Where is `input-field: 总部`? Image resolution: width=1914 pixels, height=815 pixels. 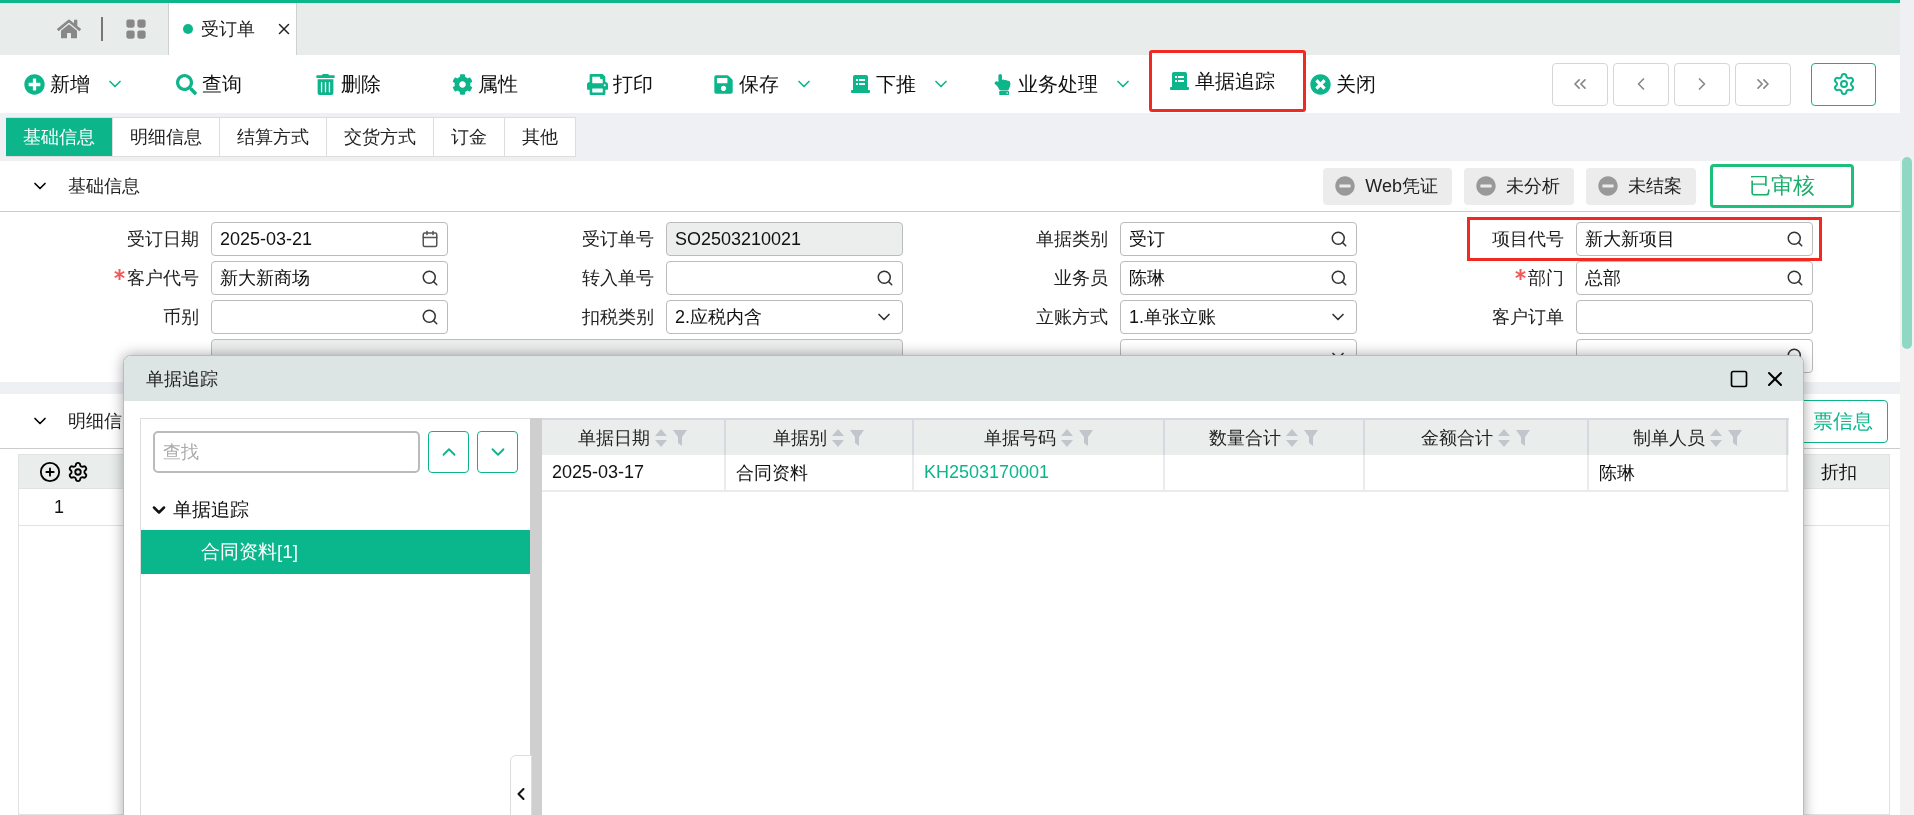 input-field: 总部 is located at coordinates (1694, 278).